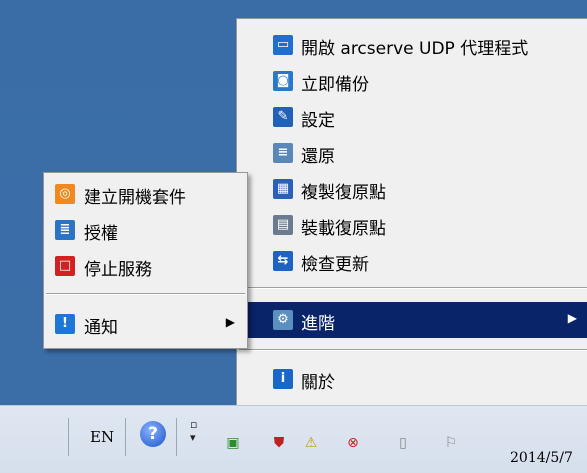  Describe the element at coordinates (311, 443) in the screenshot. I see `action-center-warning-icon: ⚠` at that location.